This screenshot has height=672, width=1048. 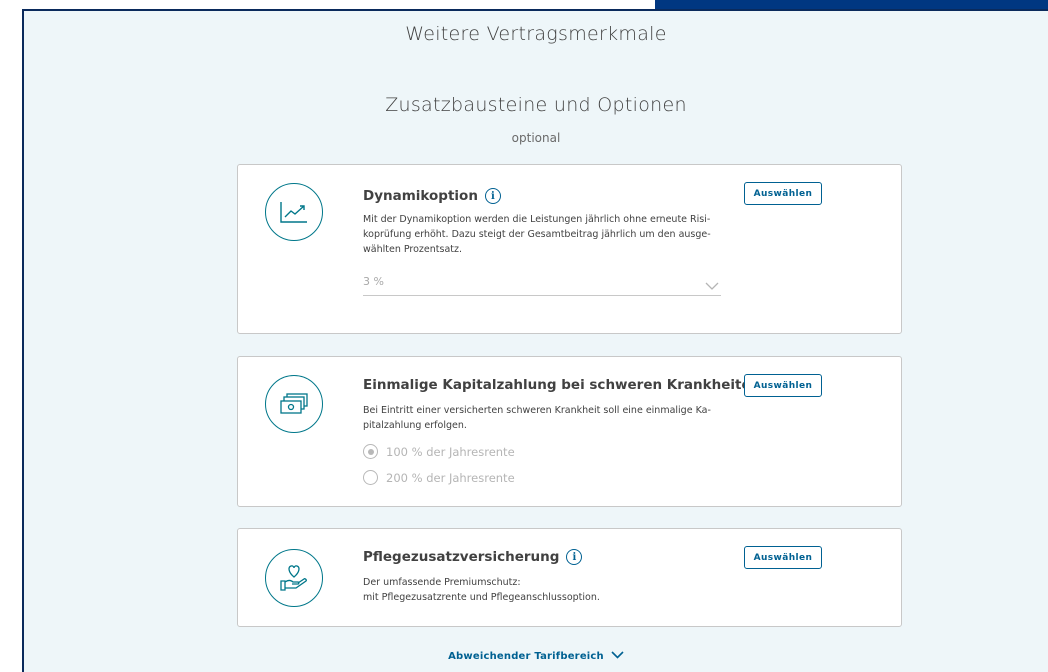 I want to click on radio-label: 200 % der Jahresrente, so click(x=450, y=477).